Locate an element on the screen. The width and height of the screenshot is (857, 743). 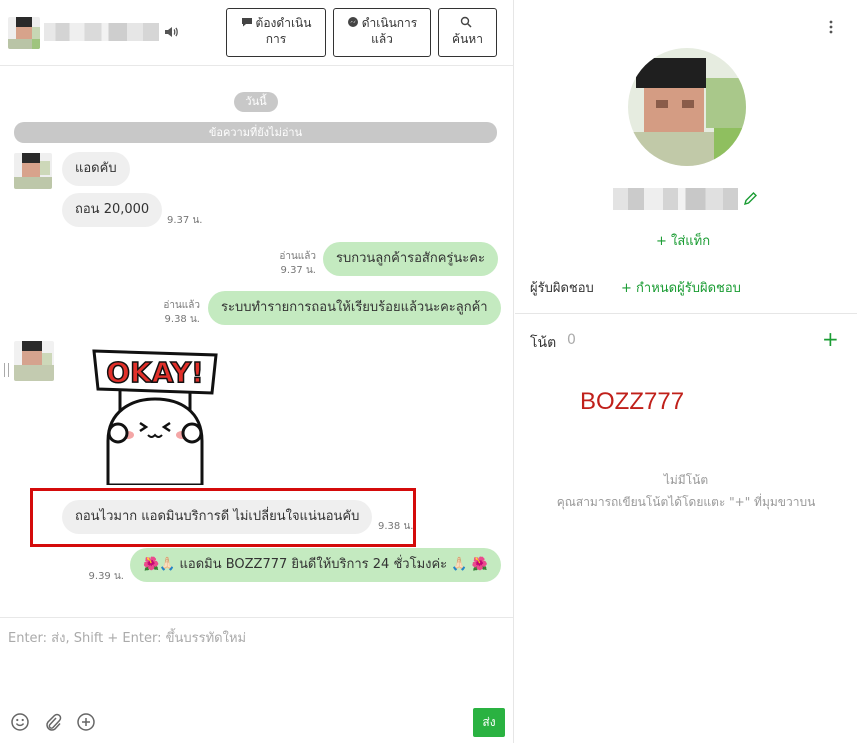
messenger-icon is located at coordinates (352, 22).